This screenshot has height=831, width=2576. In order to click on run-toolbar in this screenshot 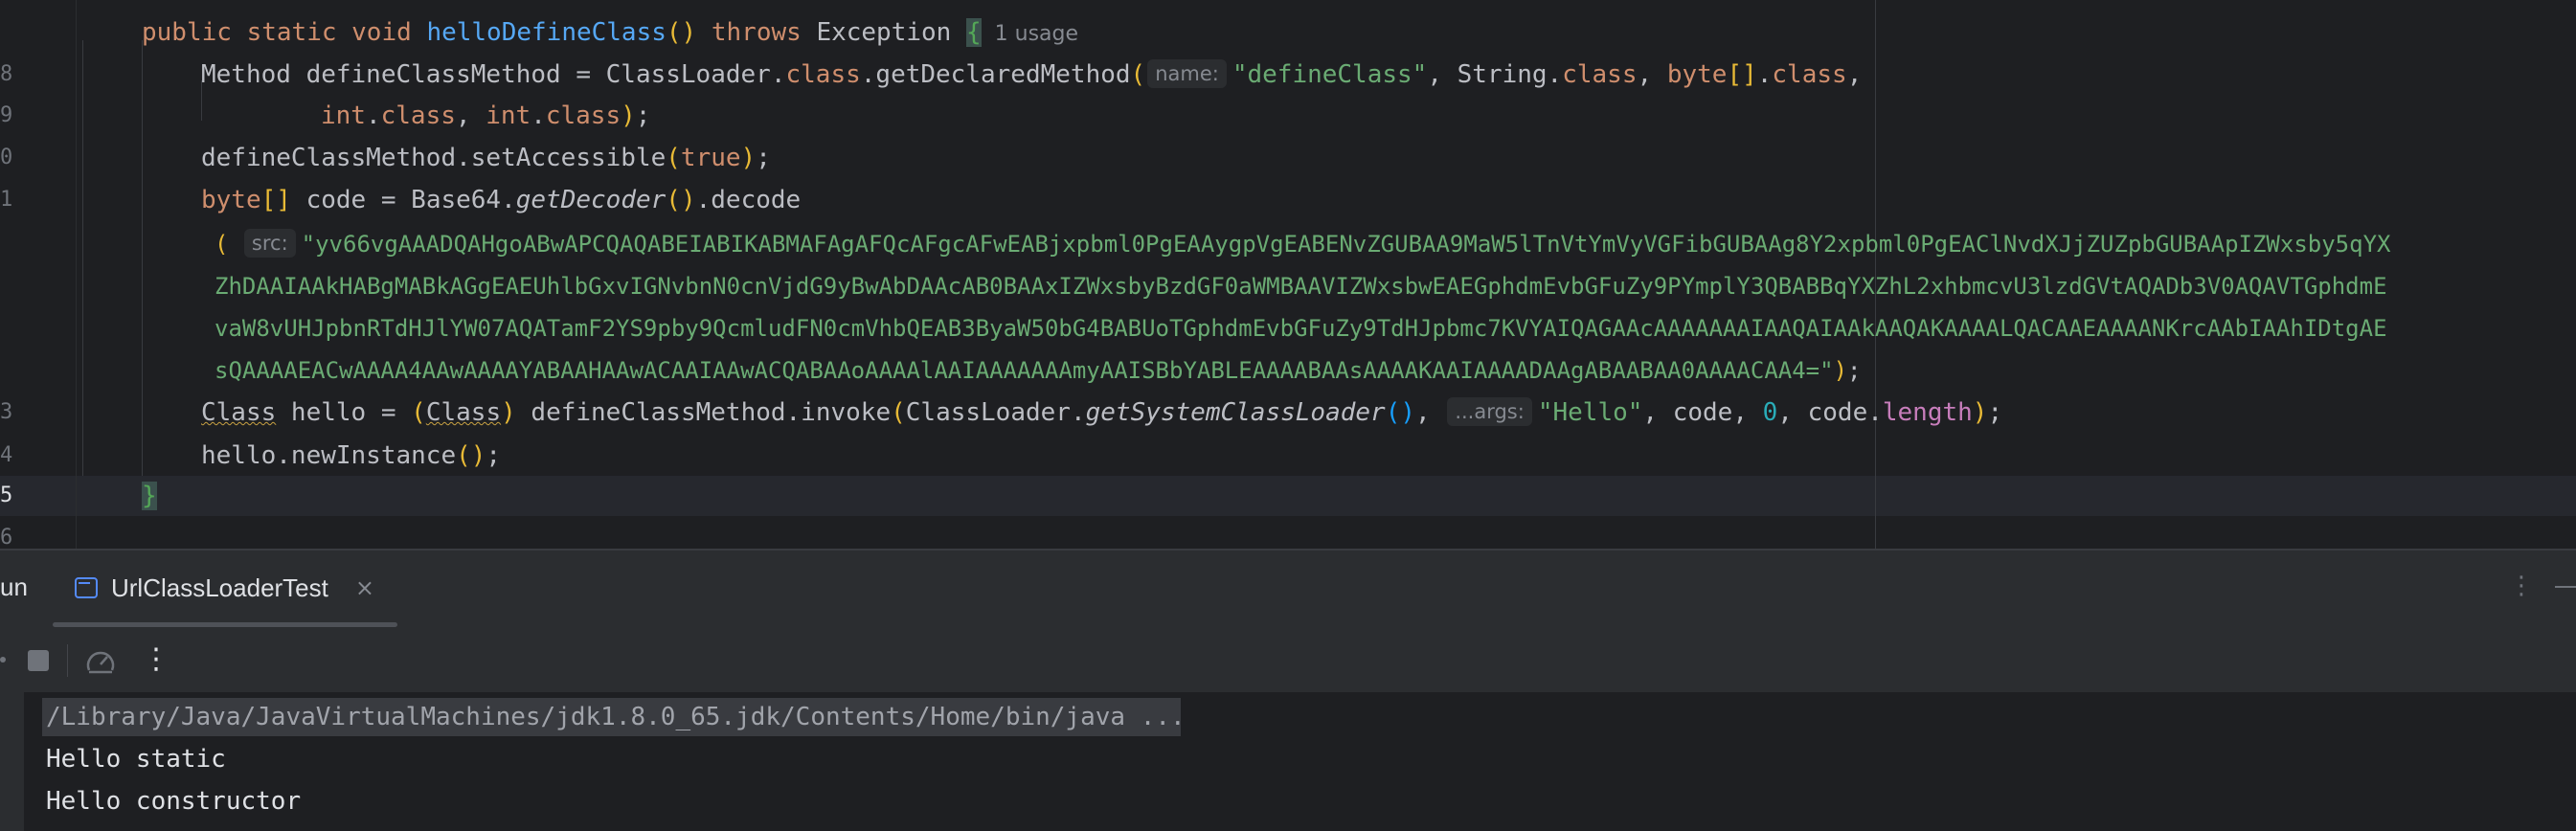, I will do `click(1288, 659)`.